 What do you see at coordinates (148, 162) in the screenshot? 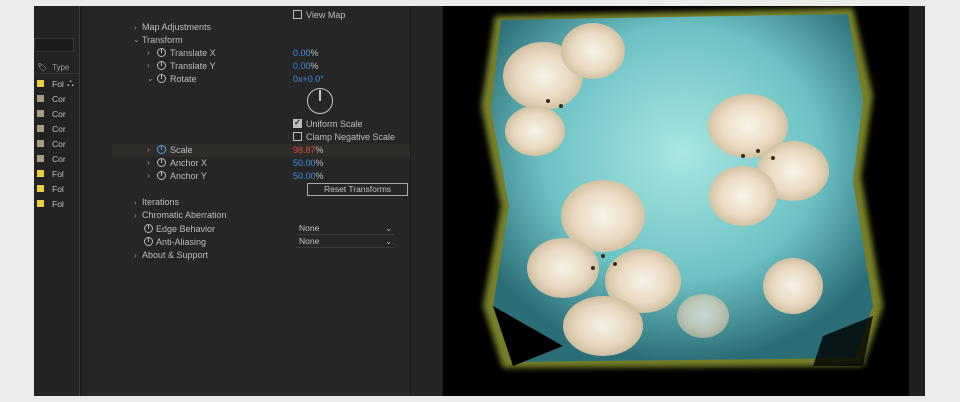
I see `anchor-x-chevron-icon: ›` at bounding box center [148, 162].